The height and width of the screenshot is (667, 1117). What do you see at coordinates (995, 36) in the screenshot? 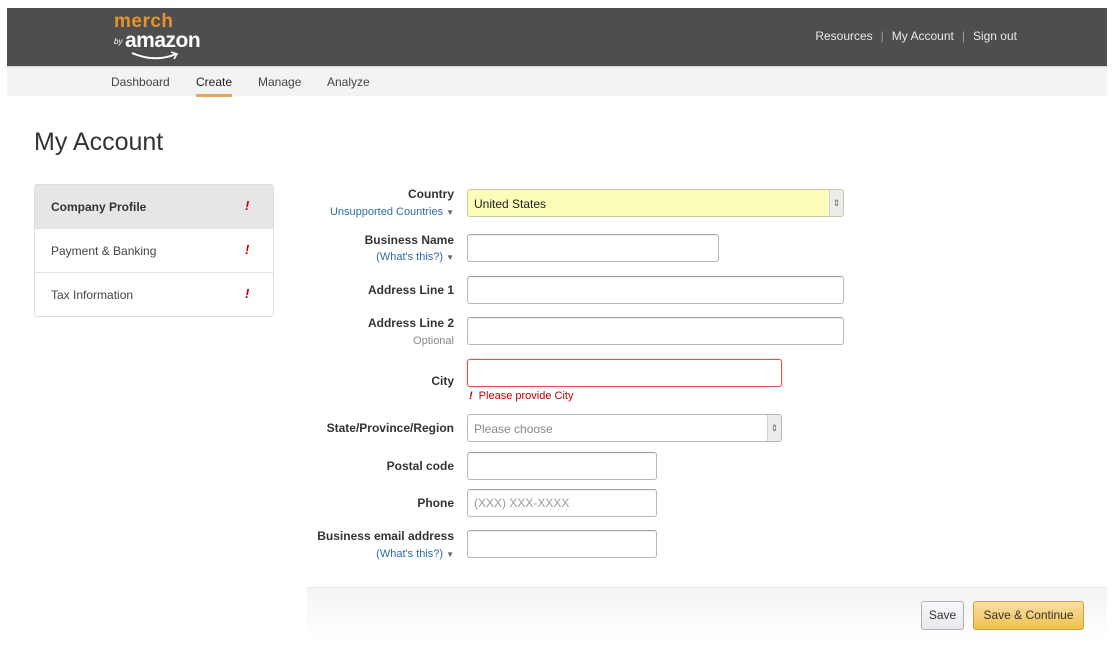
I see `sign-out-link: Sign out` at bounding box center [995, 36].